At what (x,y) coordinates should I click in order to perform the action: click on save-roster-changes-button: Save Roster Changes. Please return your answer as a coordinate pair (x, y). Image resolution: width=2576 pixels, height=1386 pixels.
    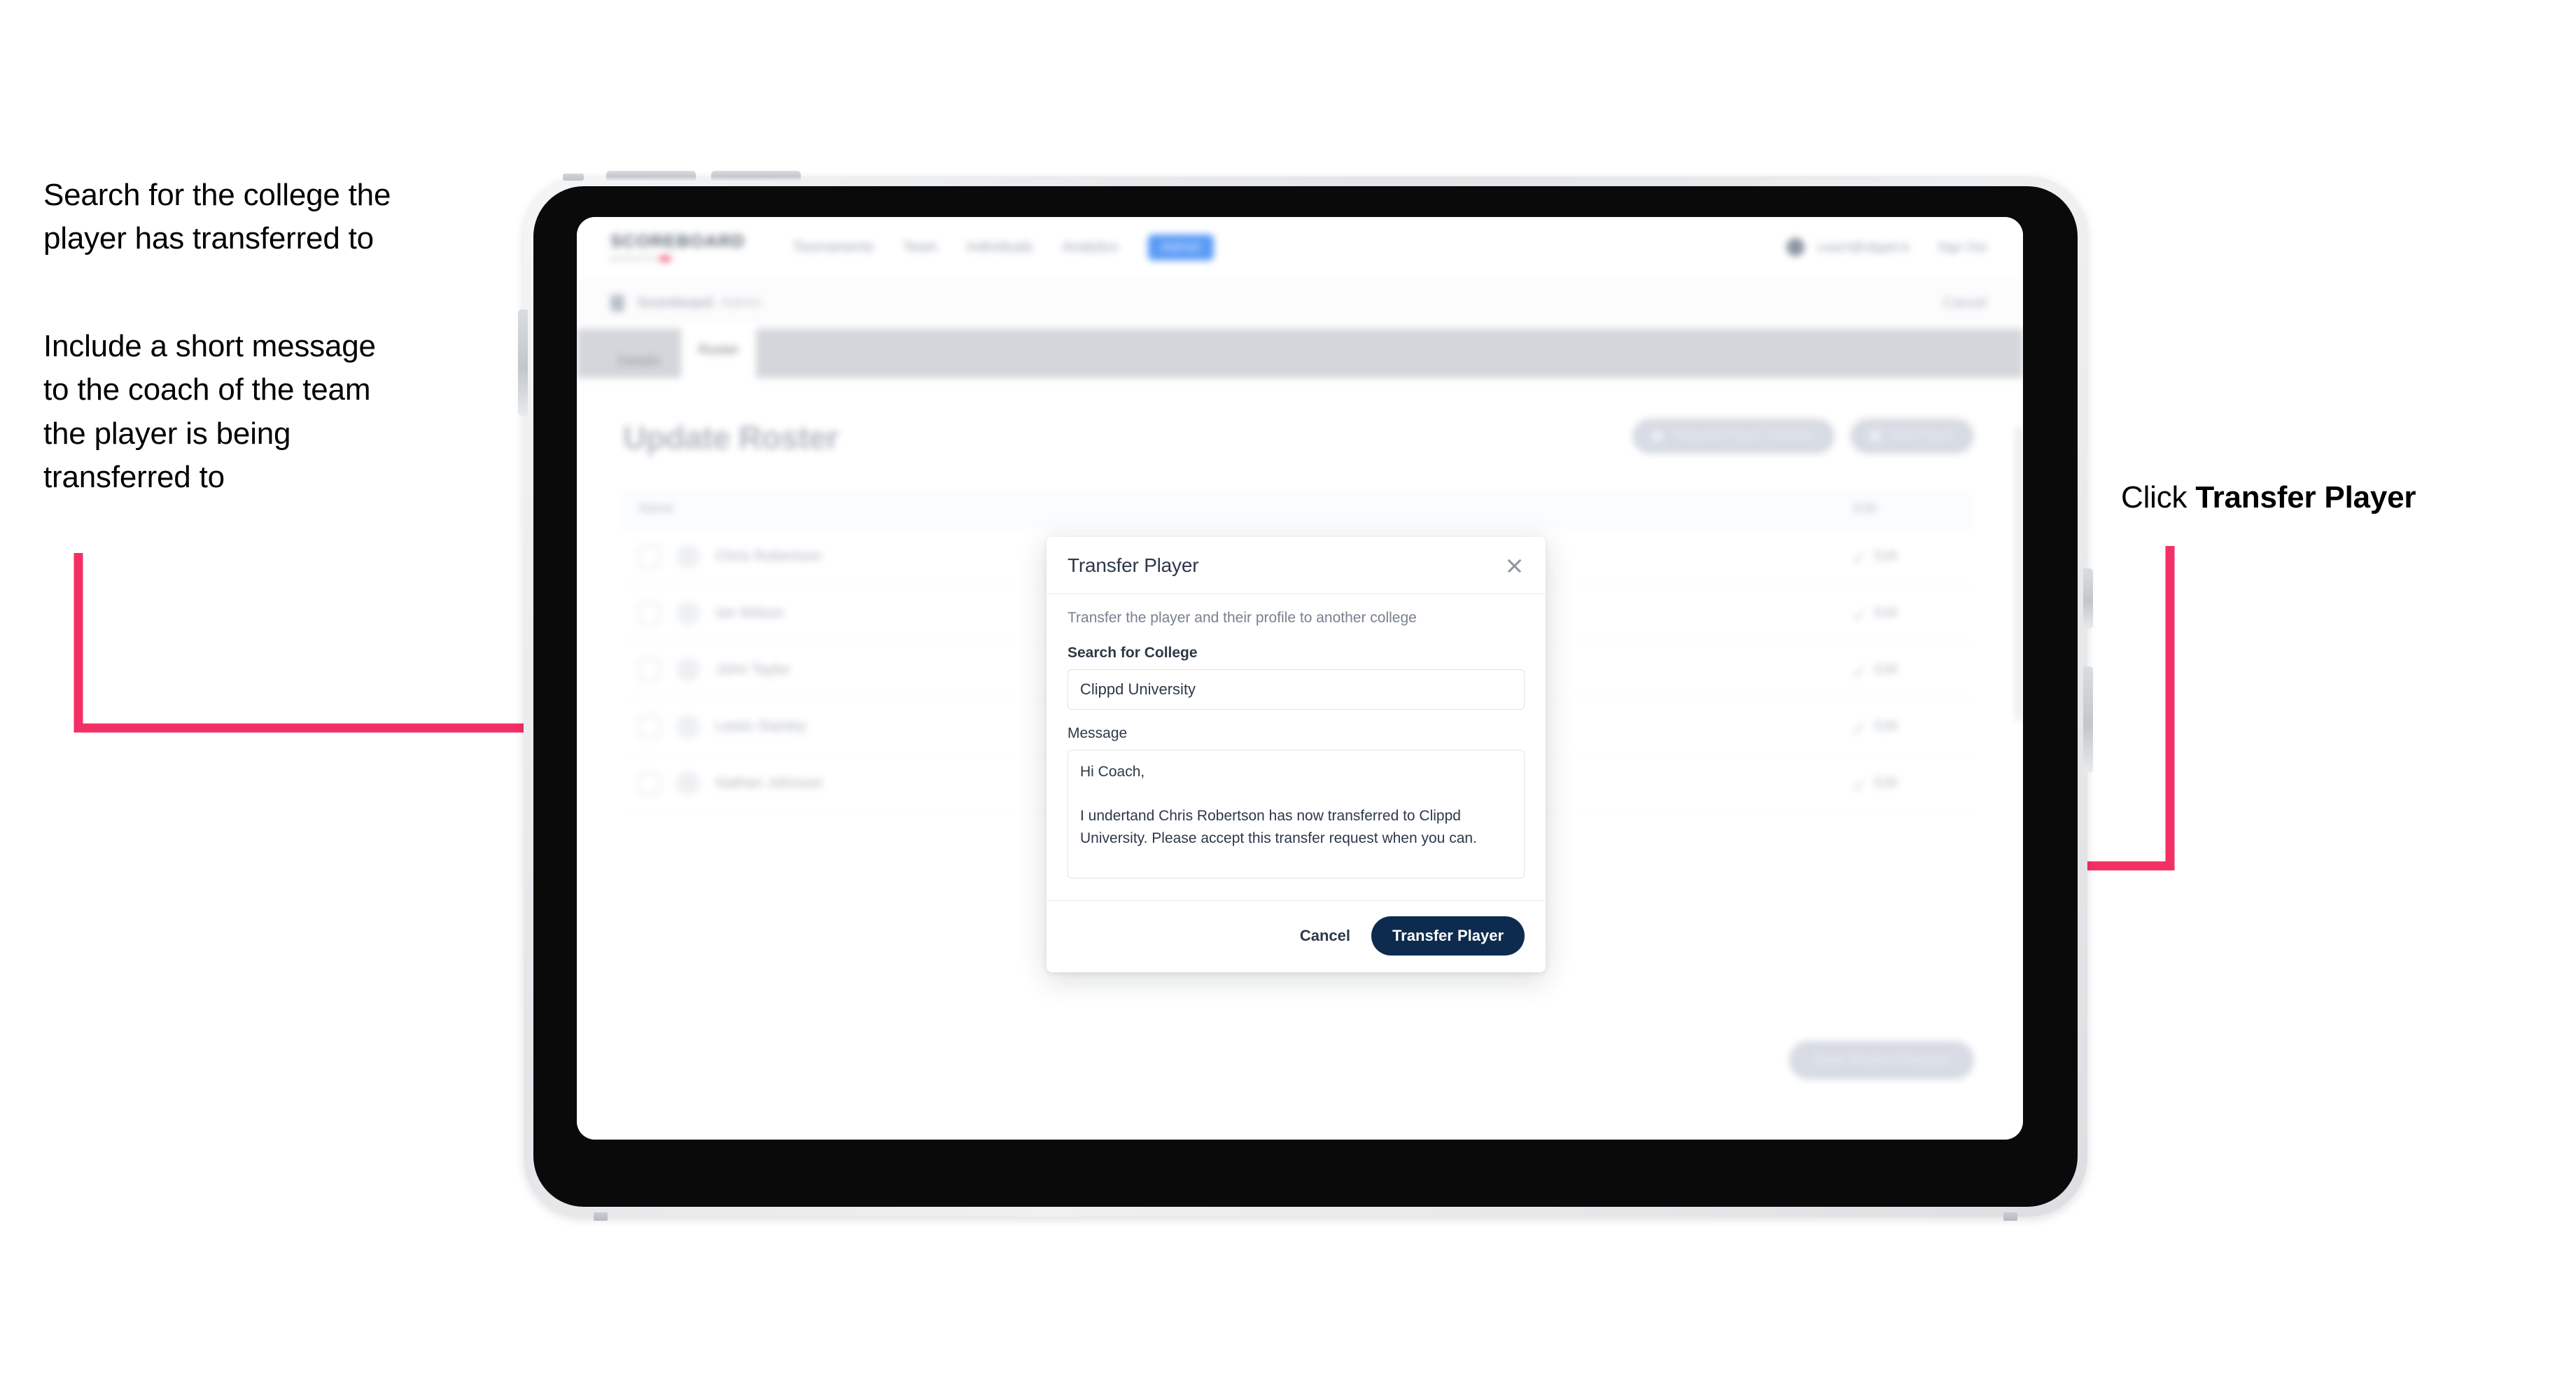
    Looking at the image, I should click on (1881, 1060).